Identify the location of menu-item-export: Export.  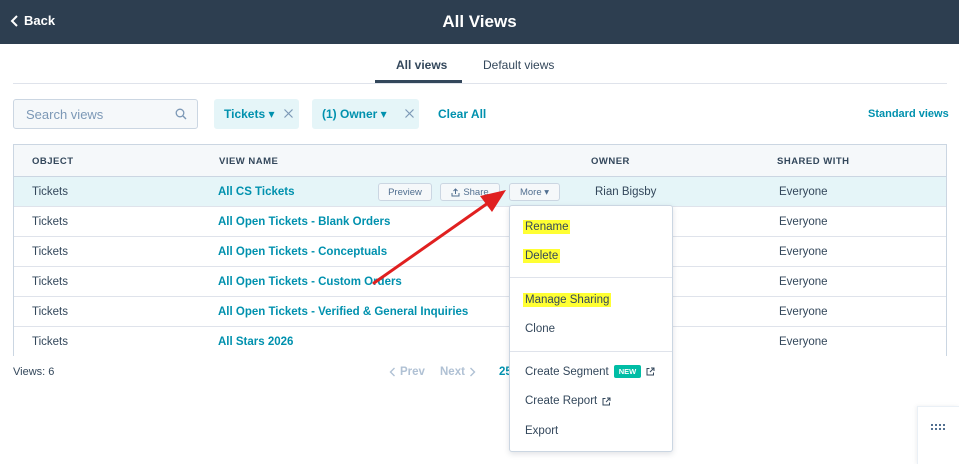
(541, 431).